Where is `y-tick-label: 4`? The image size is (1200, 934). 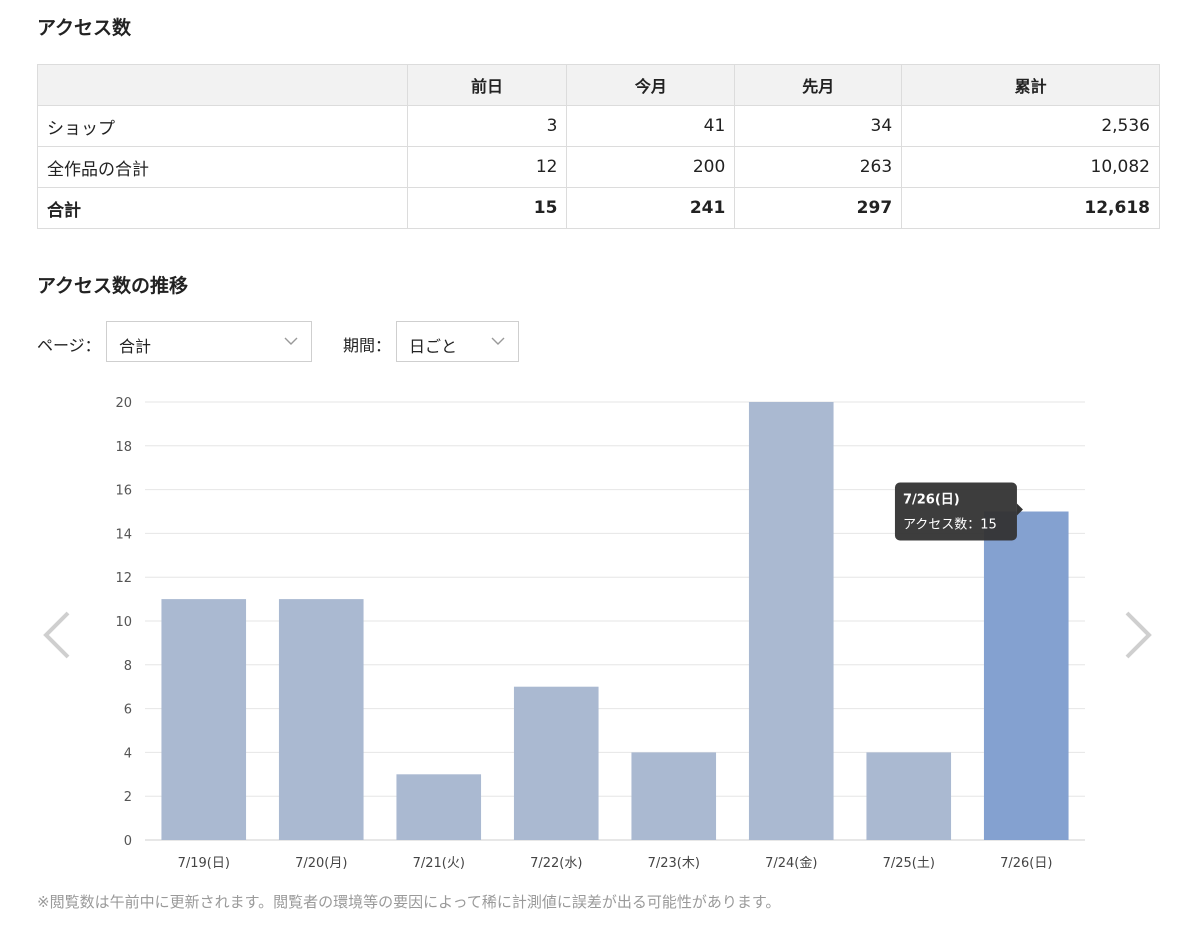
y-tick-label: 4 is located at coordinates (128, 753).